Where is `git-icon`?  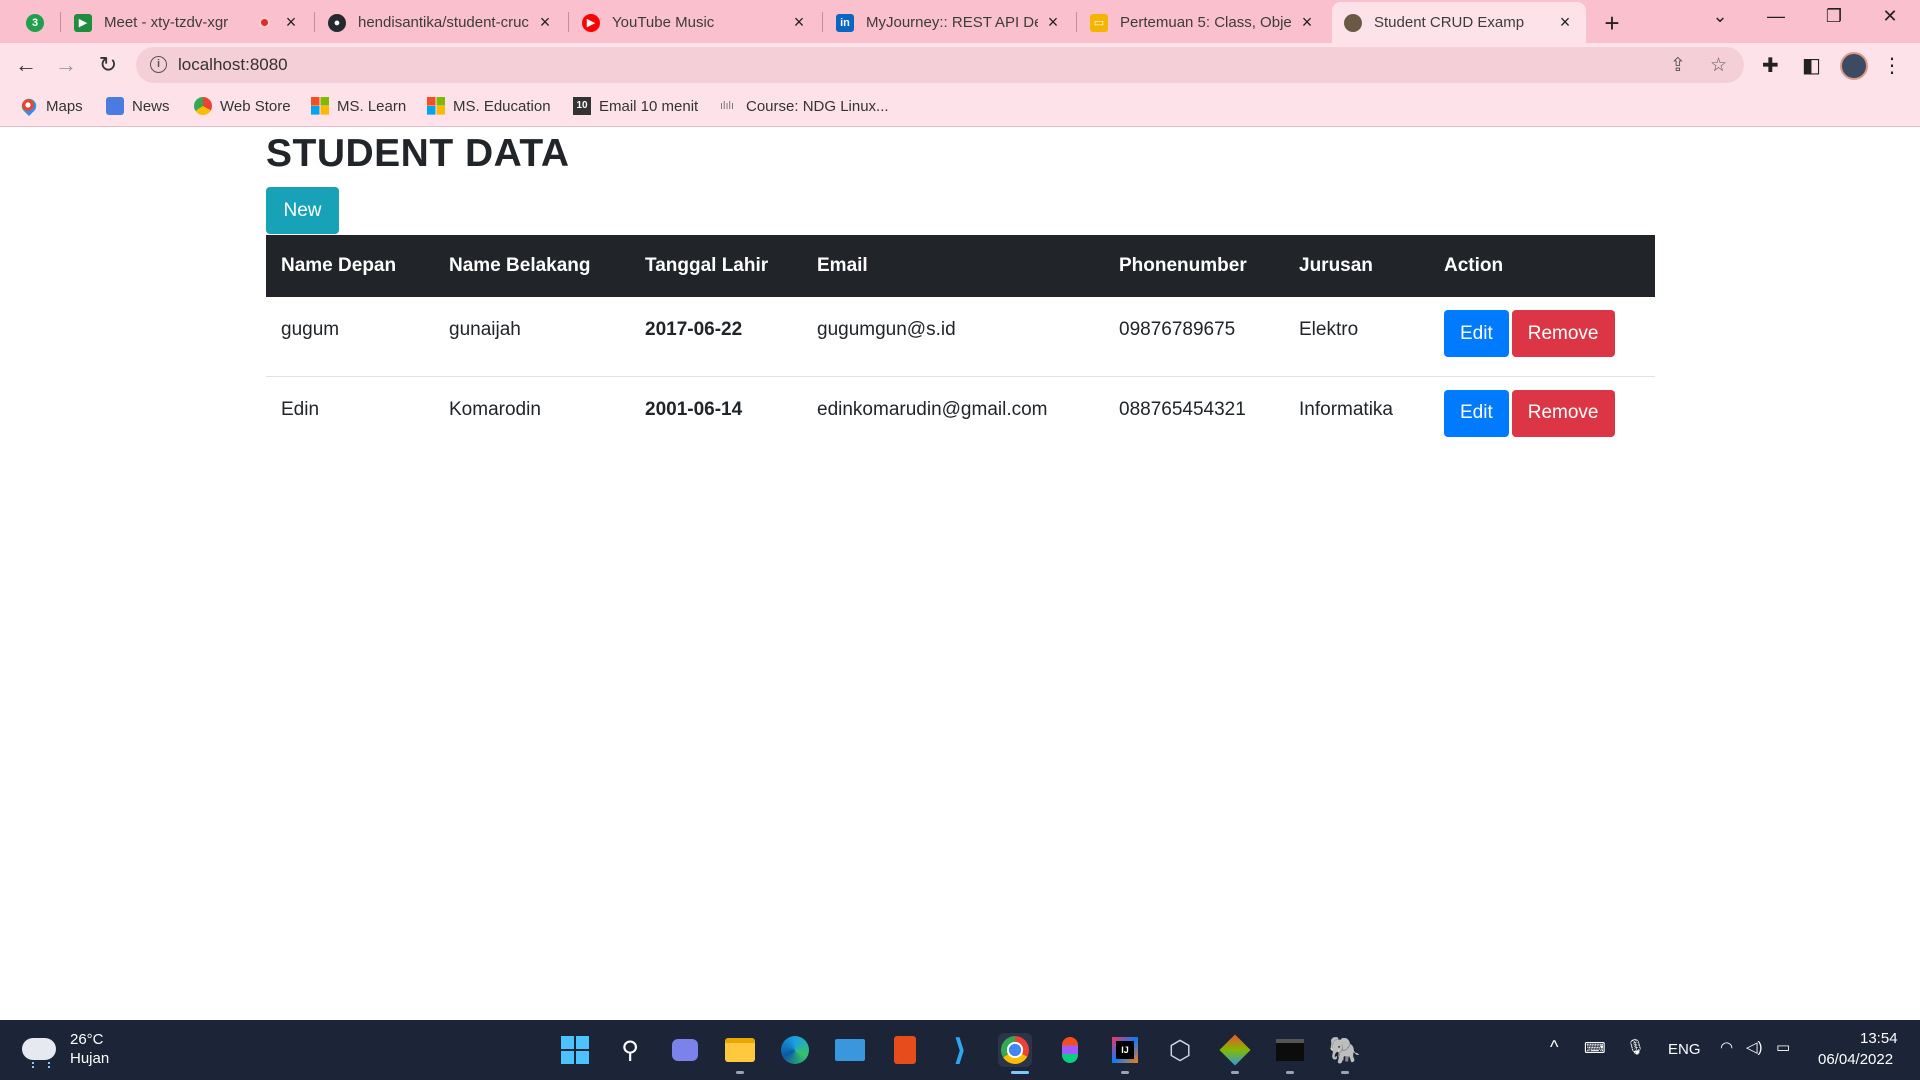
git-icon is located at coordinates (1235, 1050).